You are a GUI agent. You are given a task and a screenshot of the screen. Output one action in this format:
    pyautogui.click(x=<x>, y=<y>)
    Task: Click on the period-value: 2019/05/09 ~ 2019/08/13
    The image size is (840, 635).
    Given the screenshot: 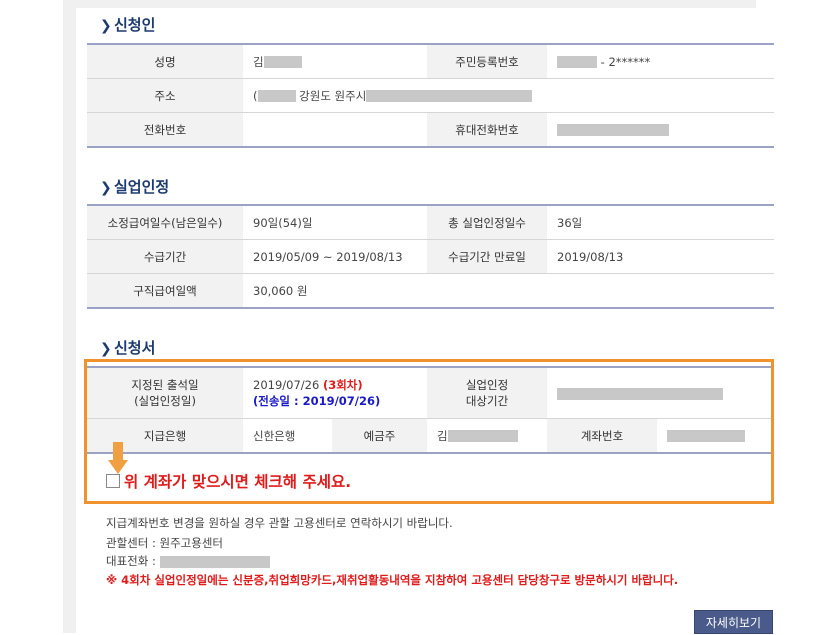 What is the action you would take?
    pyautogui.click(x=335, y=256)
    